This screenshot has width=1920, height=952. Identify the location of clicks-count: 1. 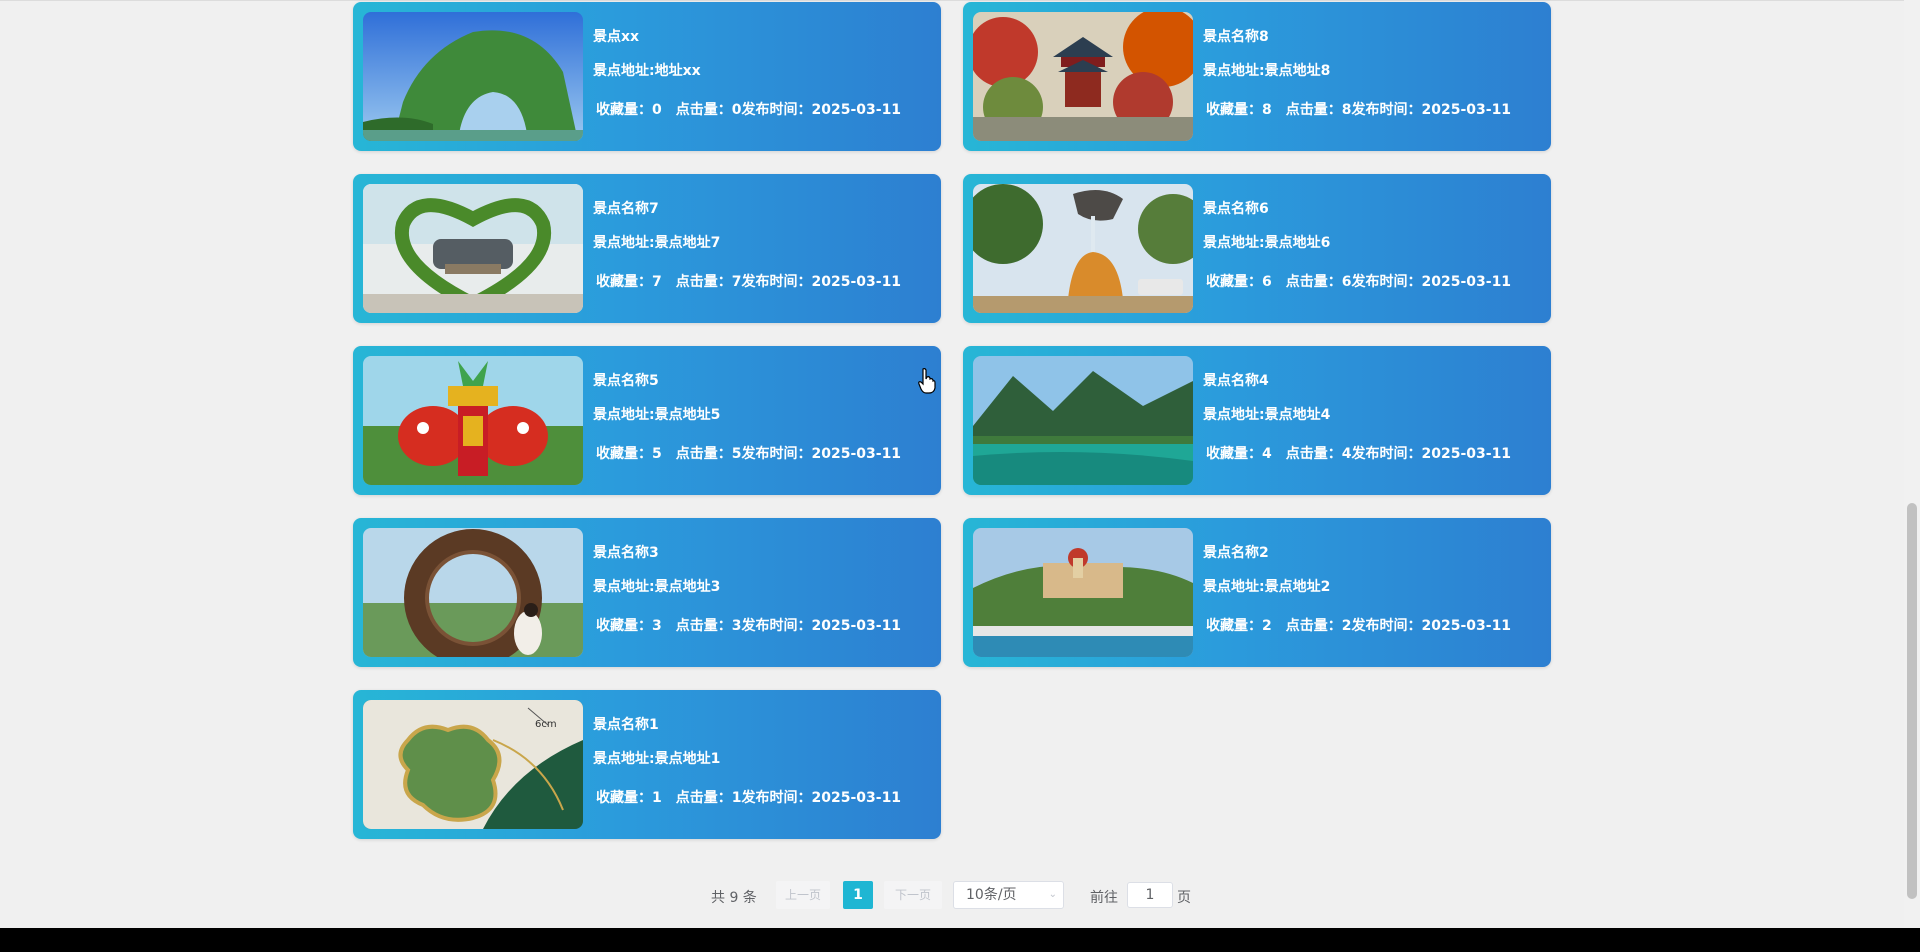
(736, 798).